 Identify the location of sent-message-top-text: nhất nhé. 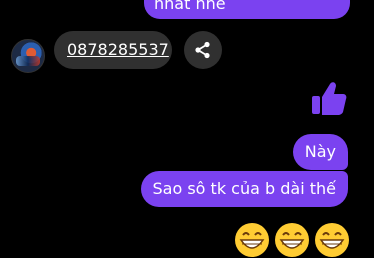
(190, 6).